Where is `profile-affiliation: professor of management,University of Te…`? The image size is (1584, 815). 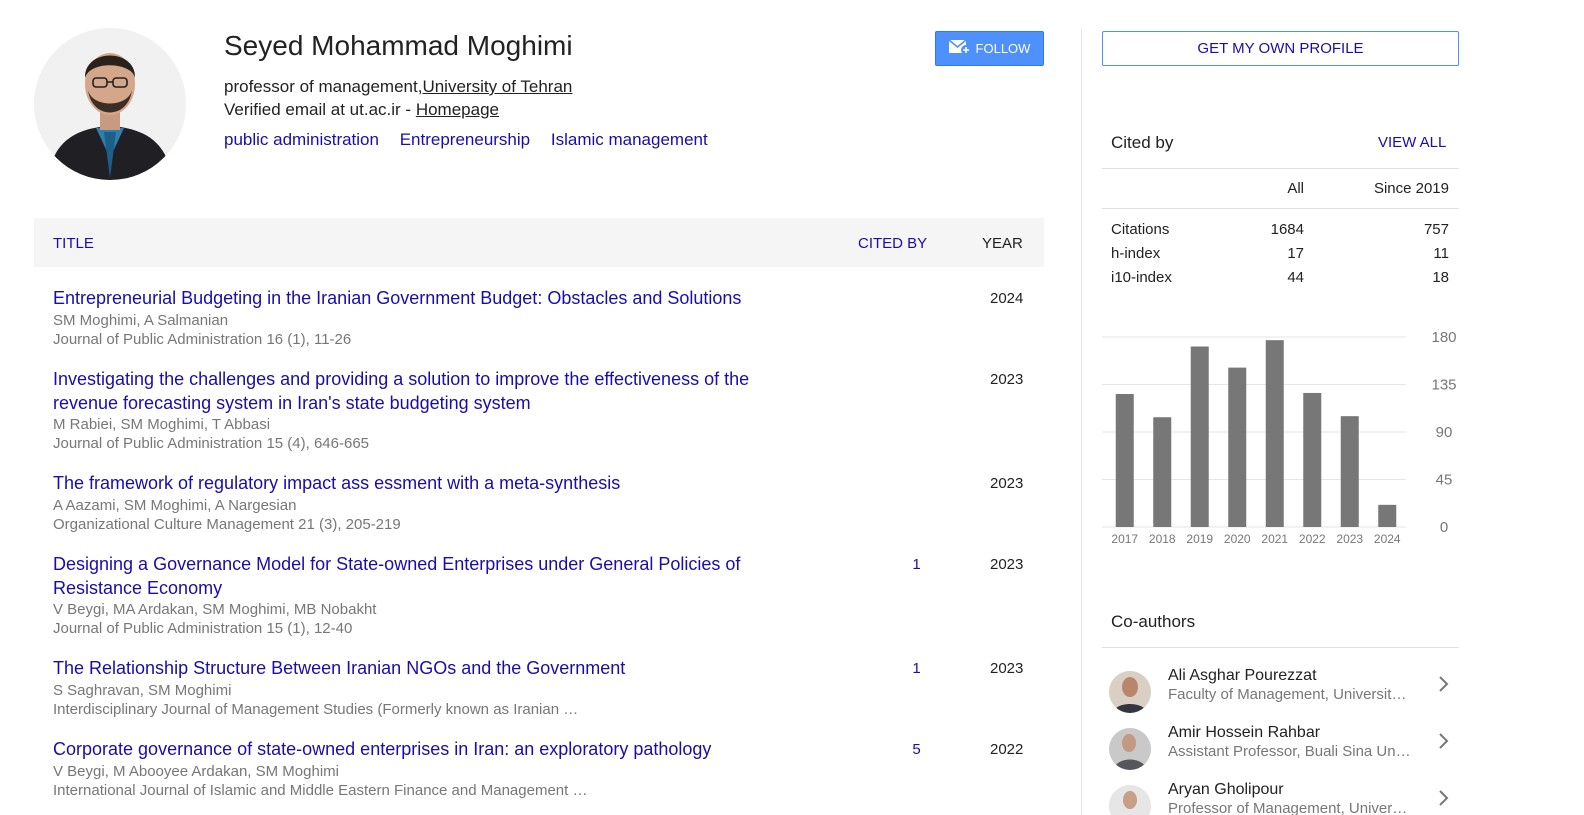 profile-affiliation: professor of management,University of Te… is located at coordinates (398, 87).